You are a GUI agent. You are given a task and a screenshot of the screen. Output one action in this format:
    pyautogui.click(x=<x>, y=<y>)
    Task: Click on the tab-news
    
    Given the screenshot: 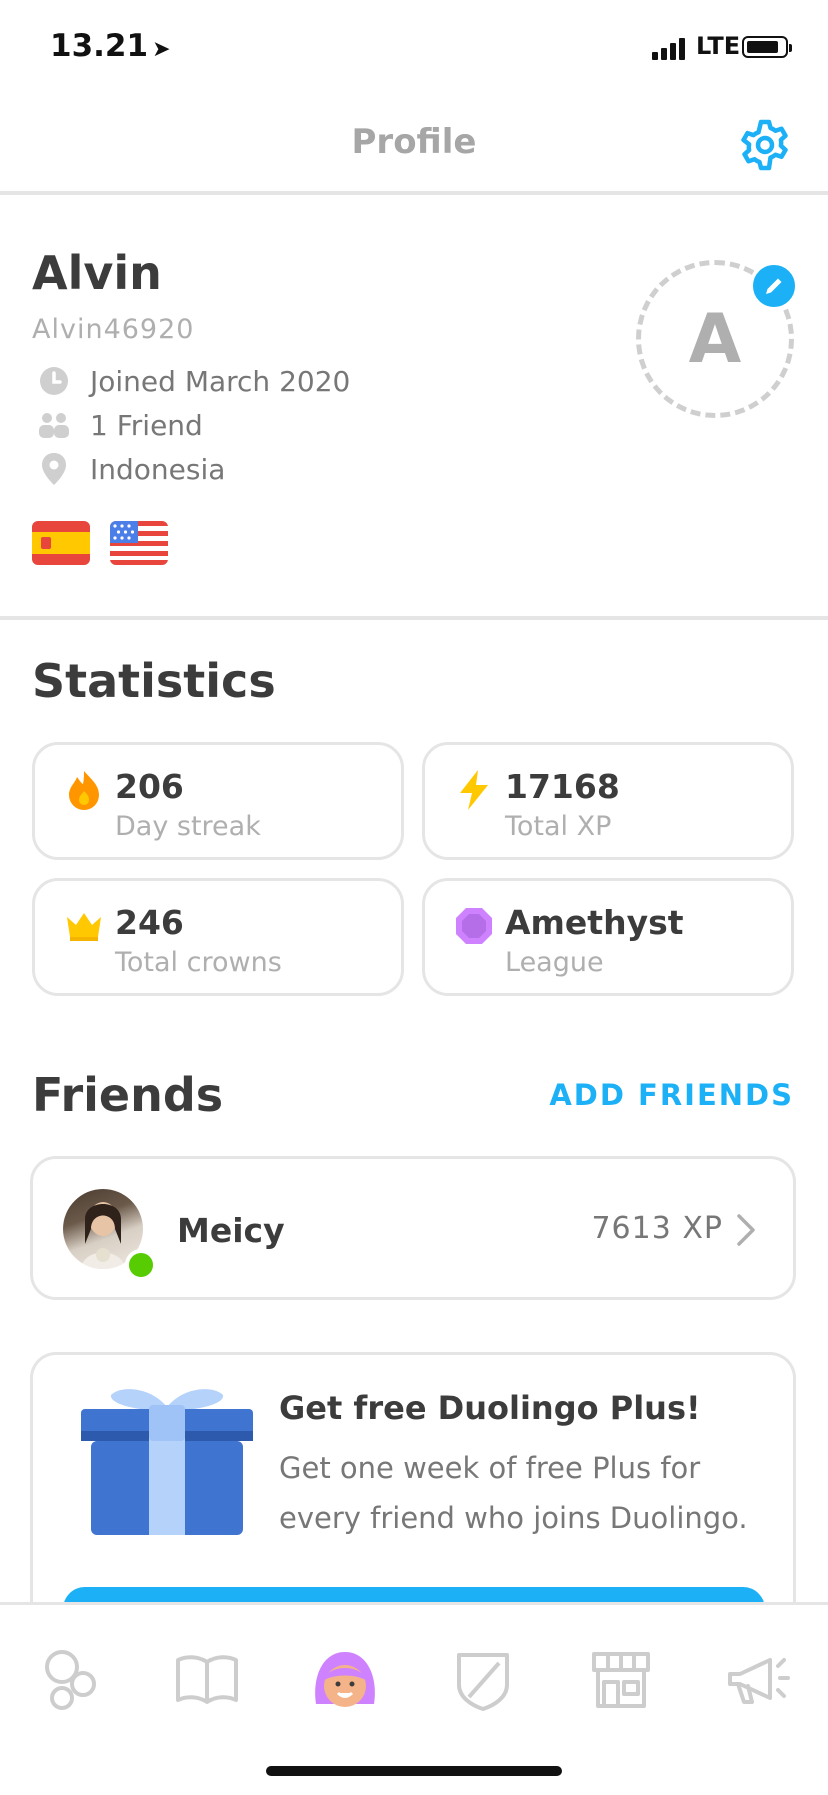 What is the action you would take?
    pyautogui.click(x=759, y=1680)
    